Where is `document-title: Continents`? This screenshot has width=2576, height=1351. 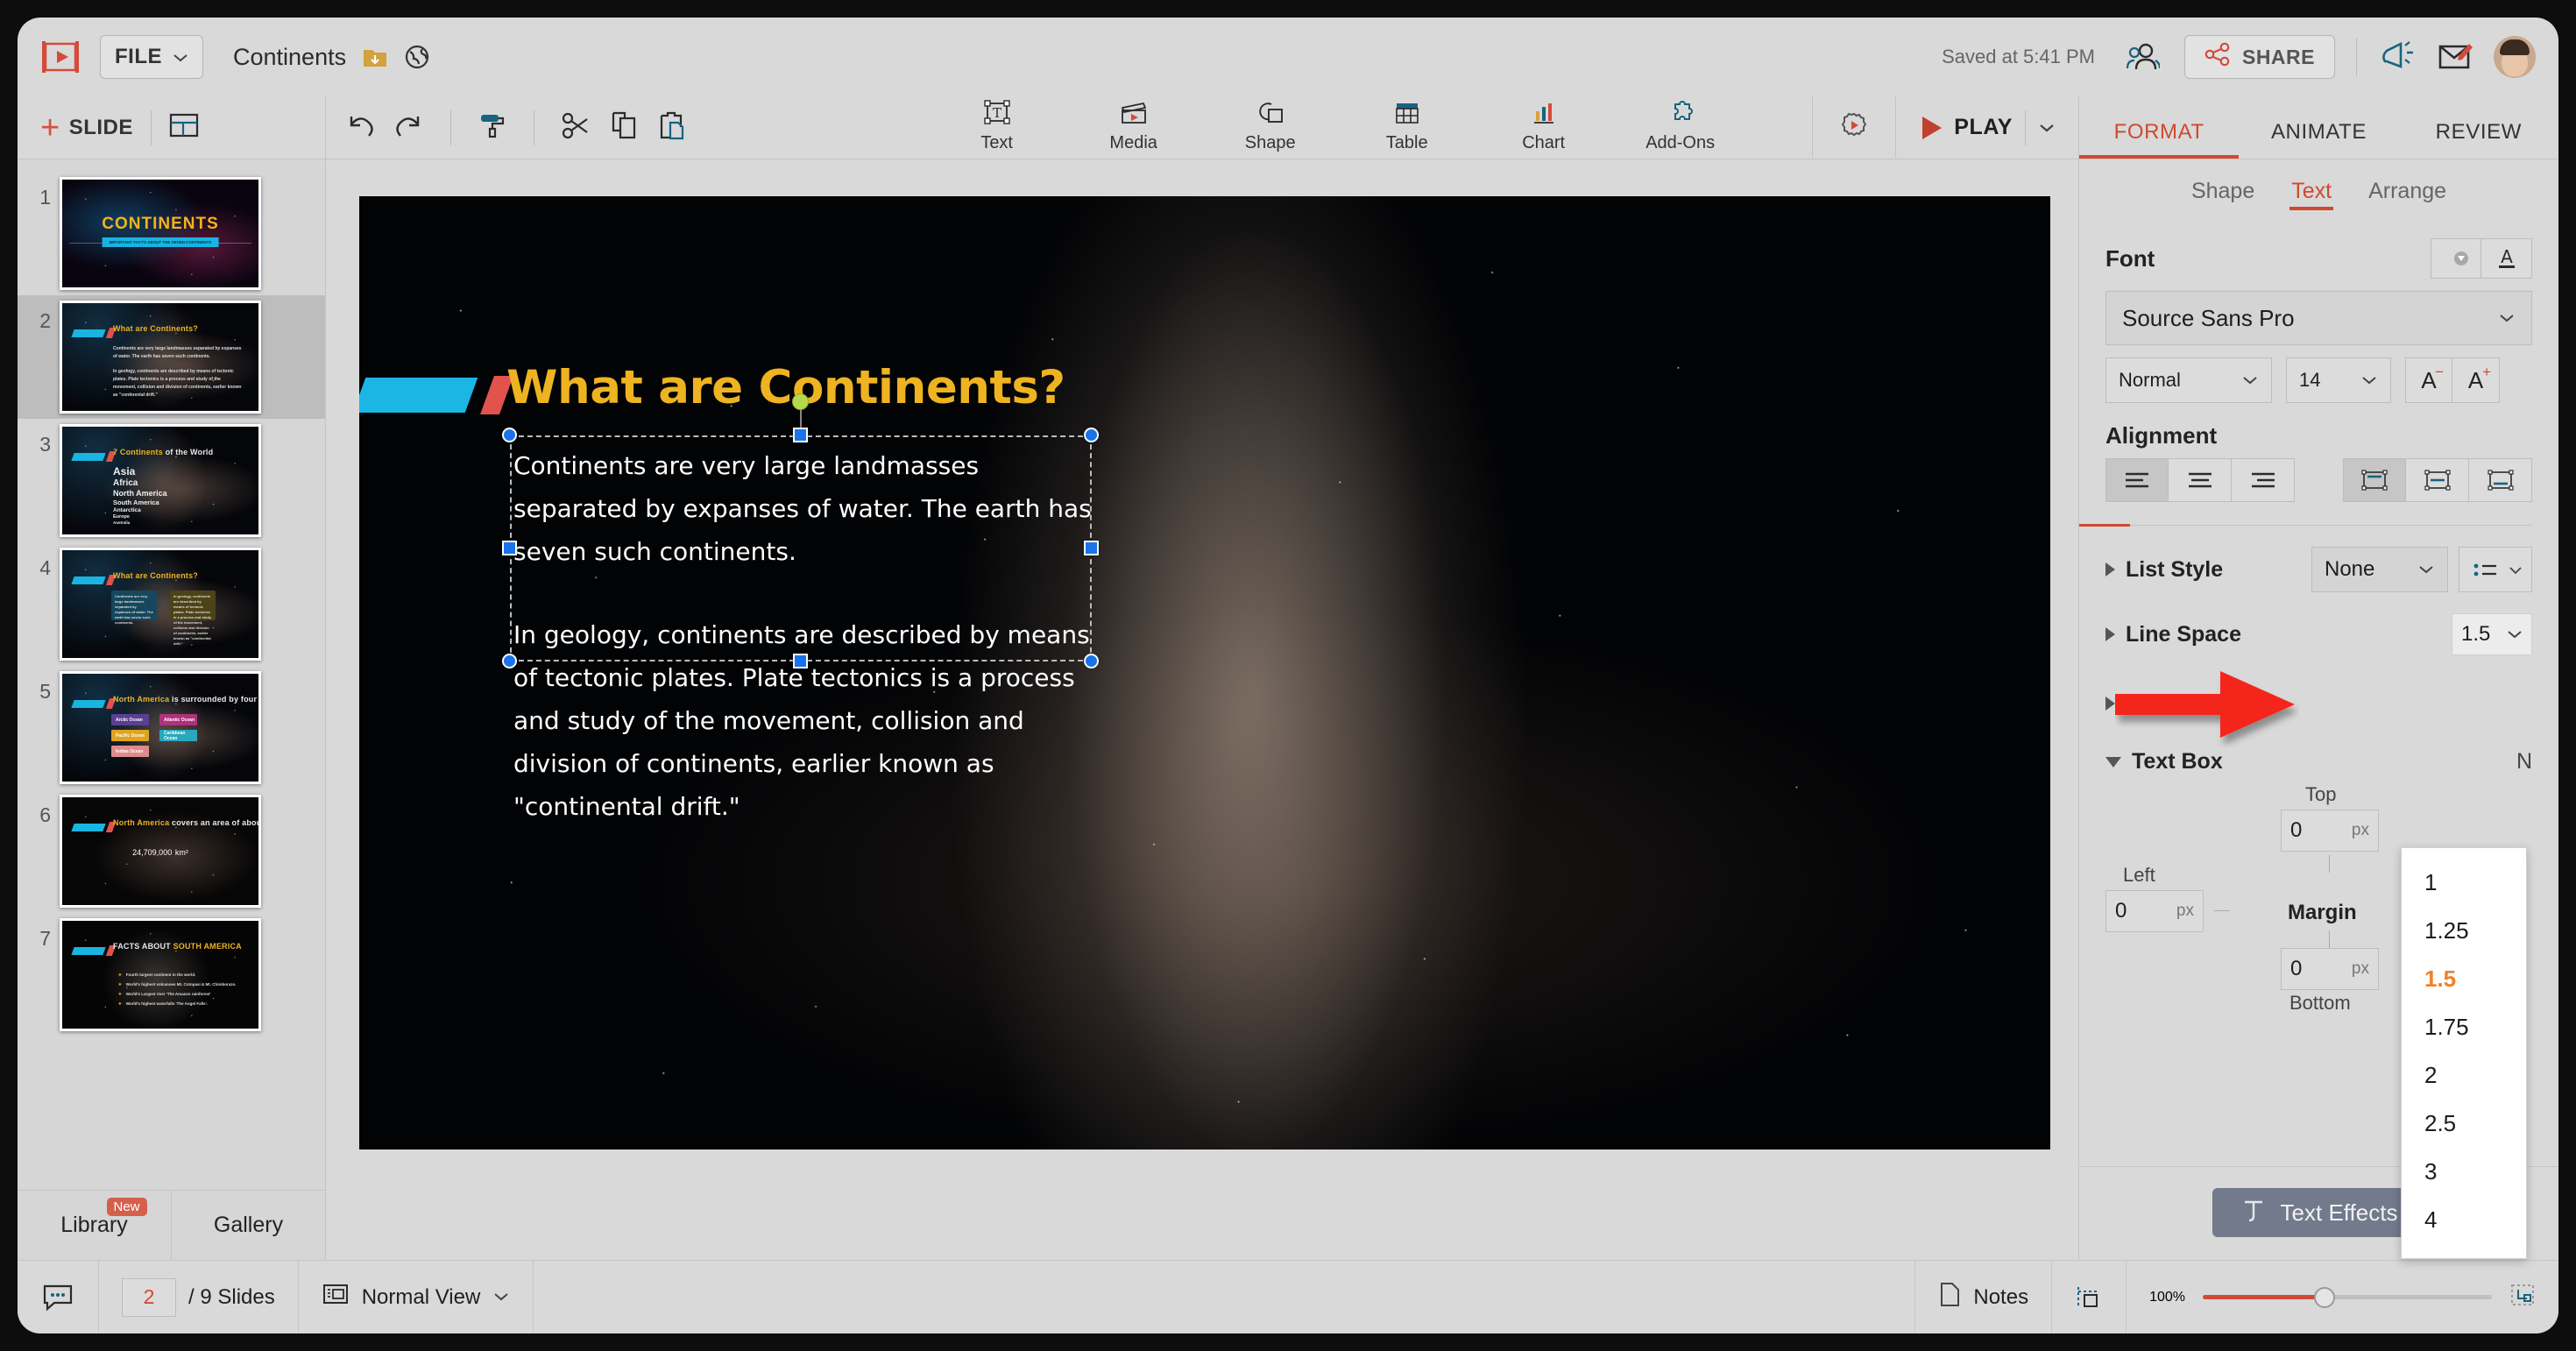 document-title: Continents is located at coordinates (289, 57).